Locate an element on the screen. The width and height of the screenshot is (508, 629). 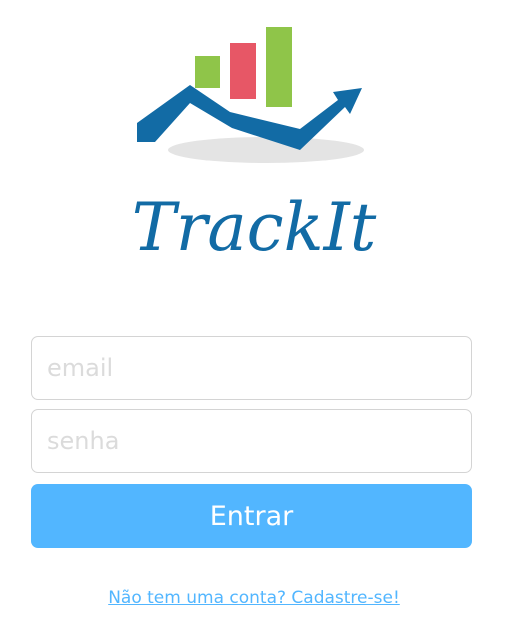
signup-link: Não tem uma conta? Cadastre-se! is located at coordinates (254, 598).